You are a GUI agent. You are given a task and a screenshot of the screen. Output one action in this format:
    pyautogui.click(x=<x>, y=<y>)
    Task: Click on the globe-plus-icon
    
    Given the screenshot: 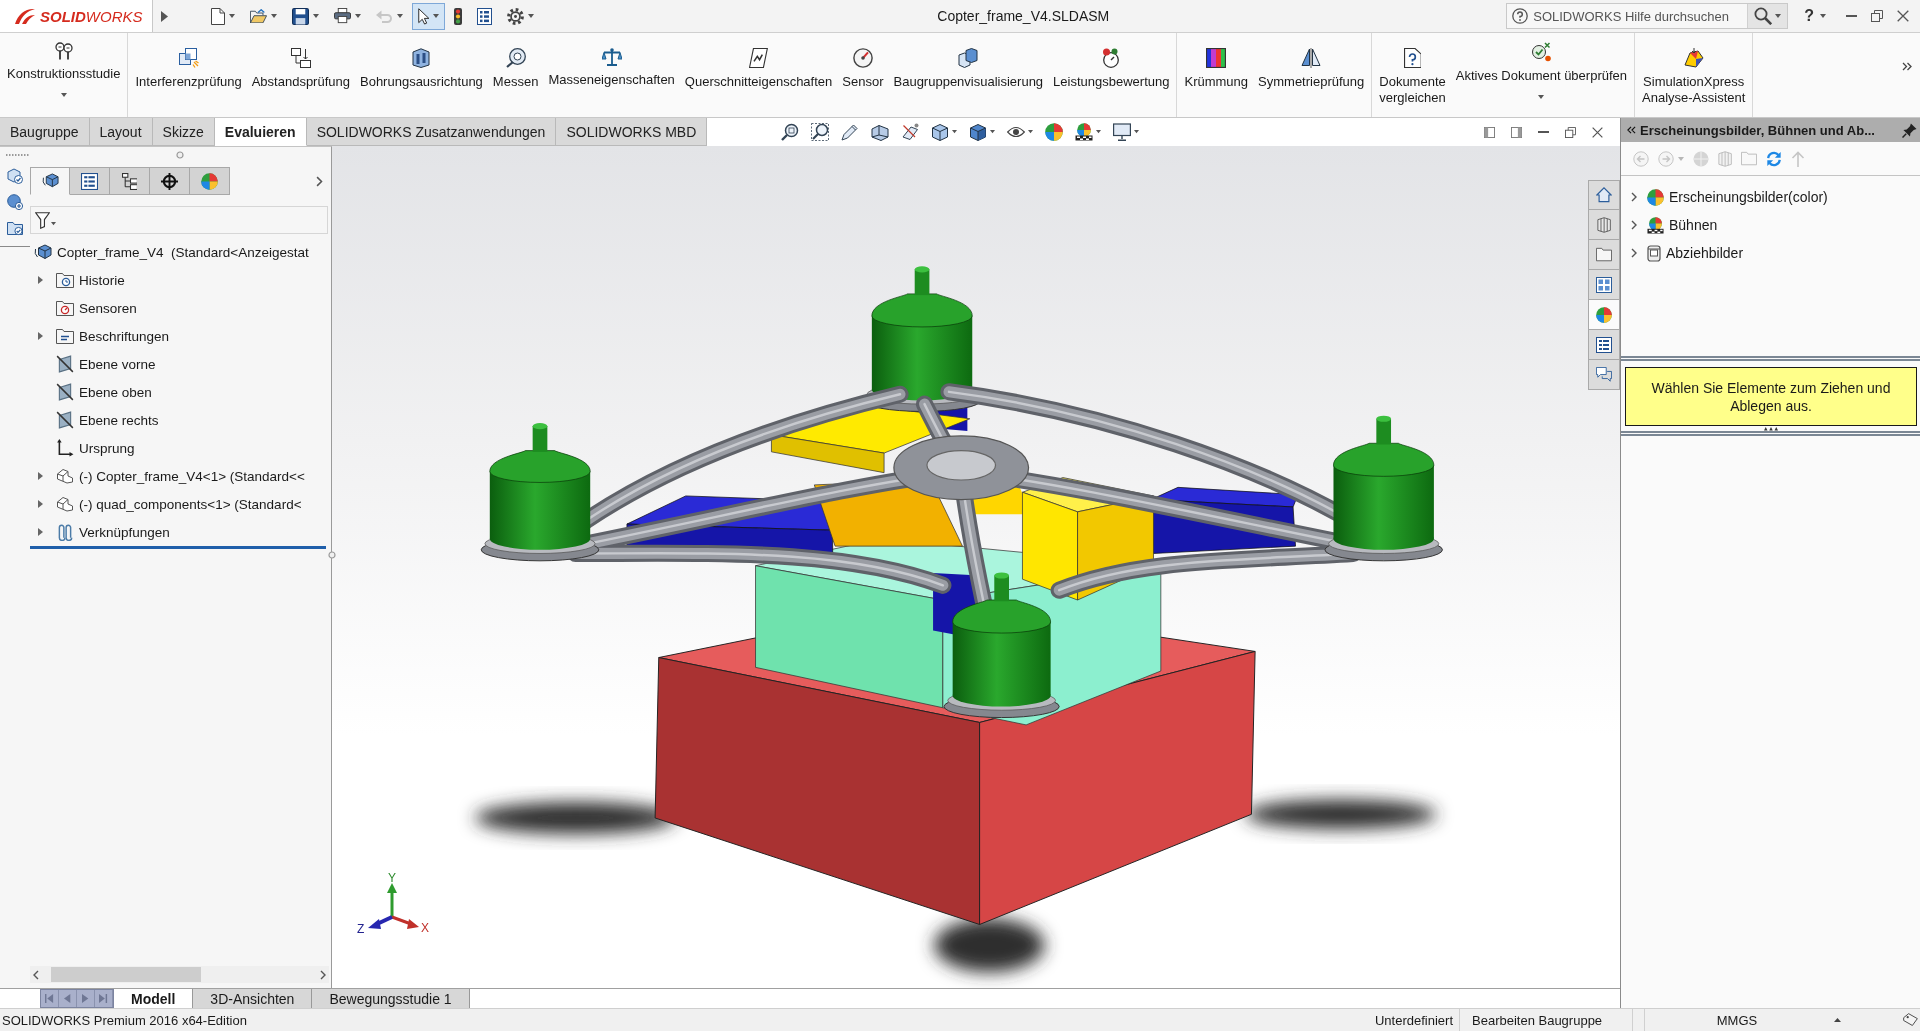 What is the action you would take?
    pyautogui.click(x=15, y=202)
    